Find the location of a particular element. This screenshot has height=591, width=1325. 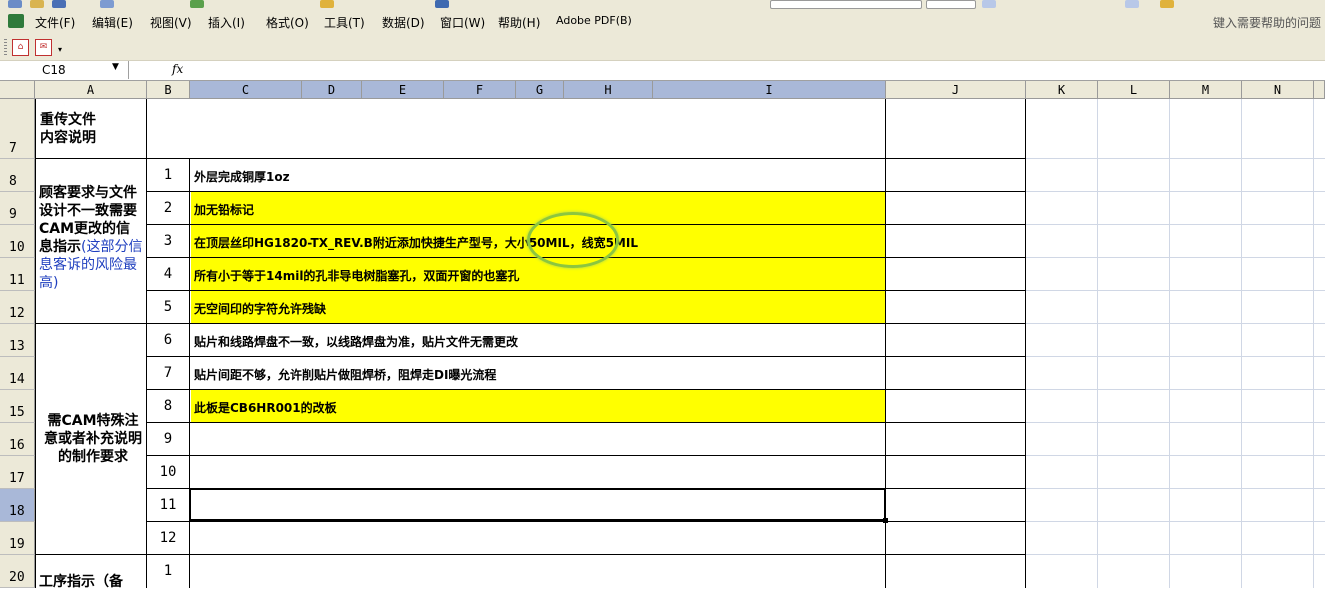

row-header-19: 19 is located at coordinates (17, 538).